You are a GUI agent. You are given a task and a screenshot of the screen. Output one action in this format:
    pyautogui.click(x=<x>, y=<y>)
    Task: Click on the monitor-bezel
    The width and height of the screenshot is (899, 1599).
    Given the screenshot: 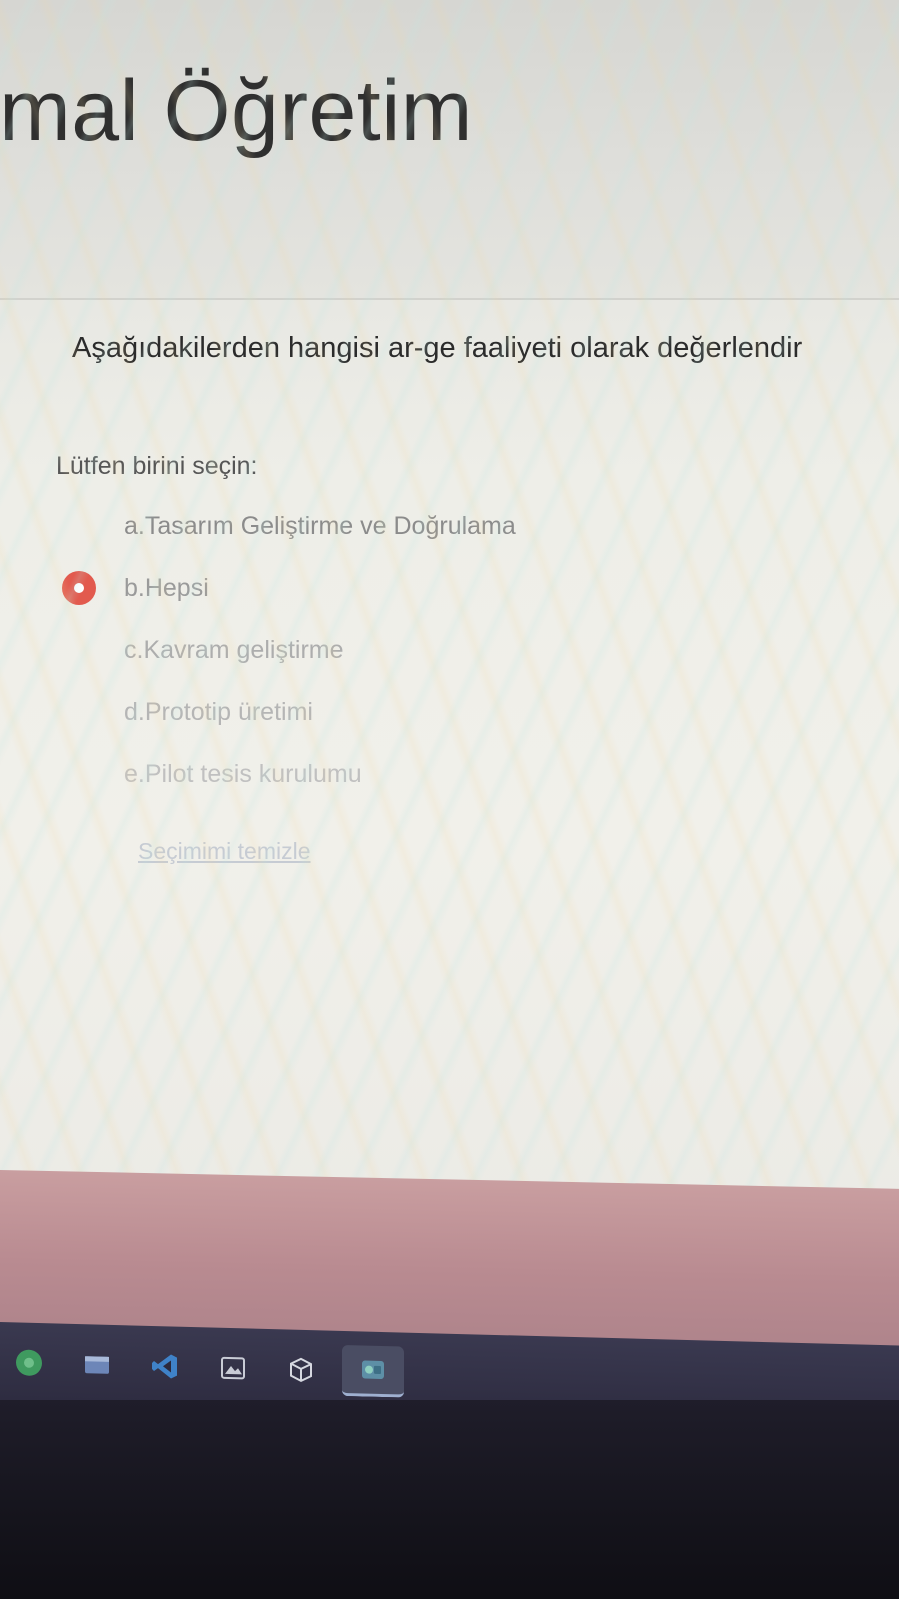 What is the action you would take?
    pyautogui.click(x=449, y=1499)
    